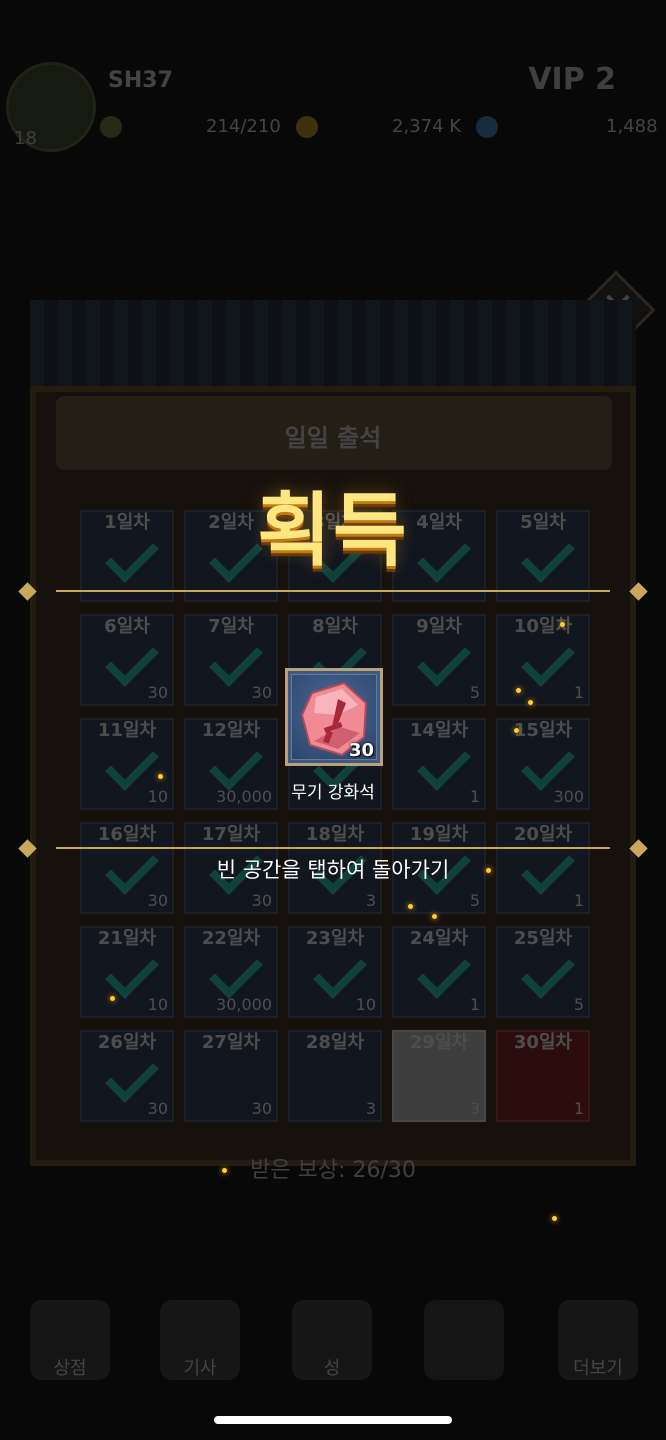  I want to click on divider-top, so click(333, 591).